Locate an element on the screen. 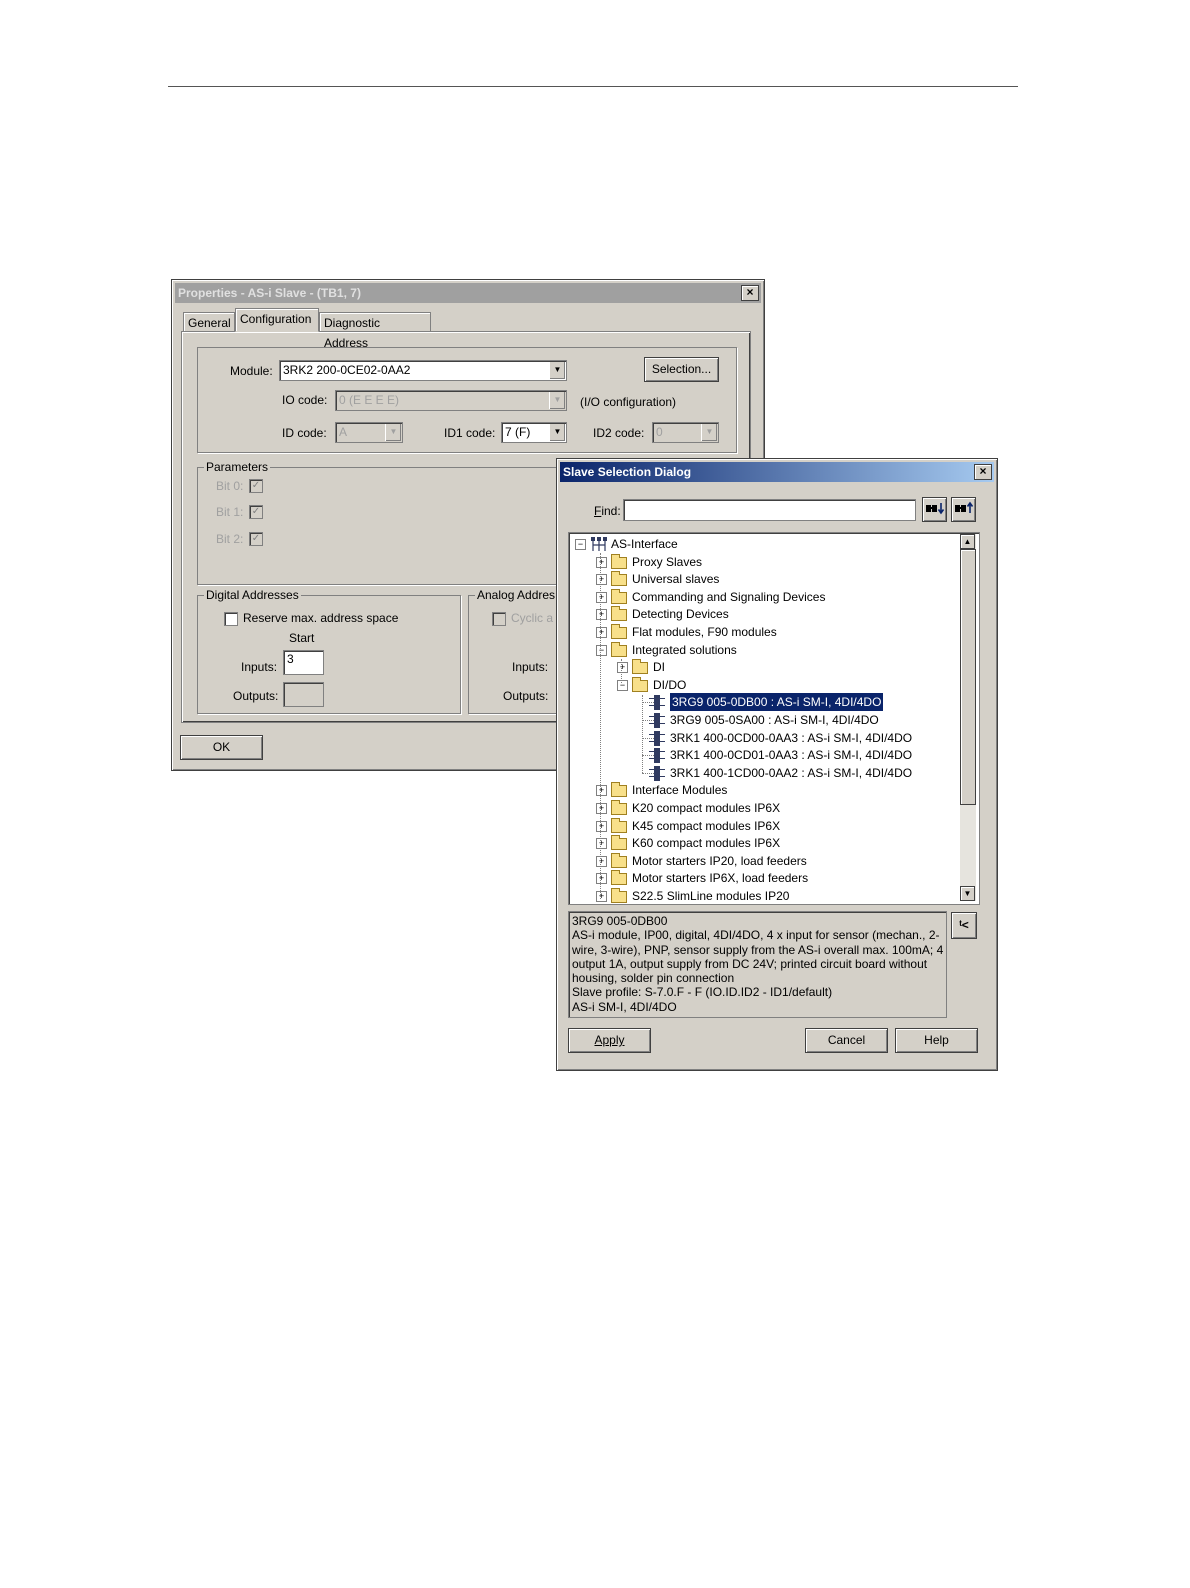 The width and height of the screenshot is (1190, 1588). tree-item-label: Commanding and Signaling Devices is located at coordinates (729, 596).